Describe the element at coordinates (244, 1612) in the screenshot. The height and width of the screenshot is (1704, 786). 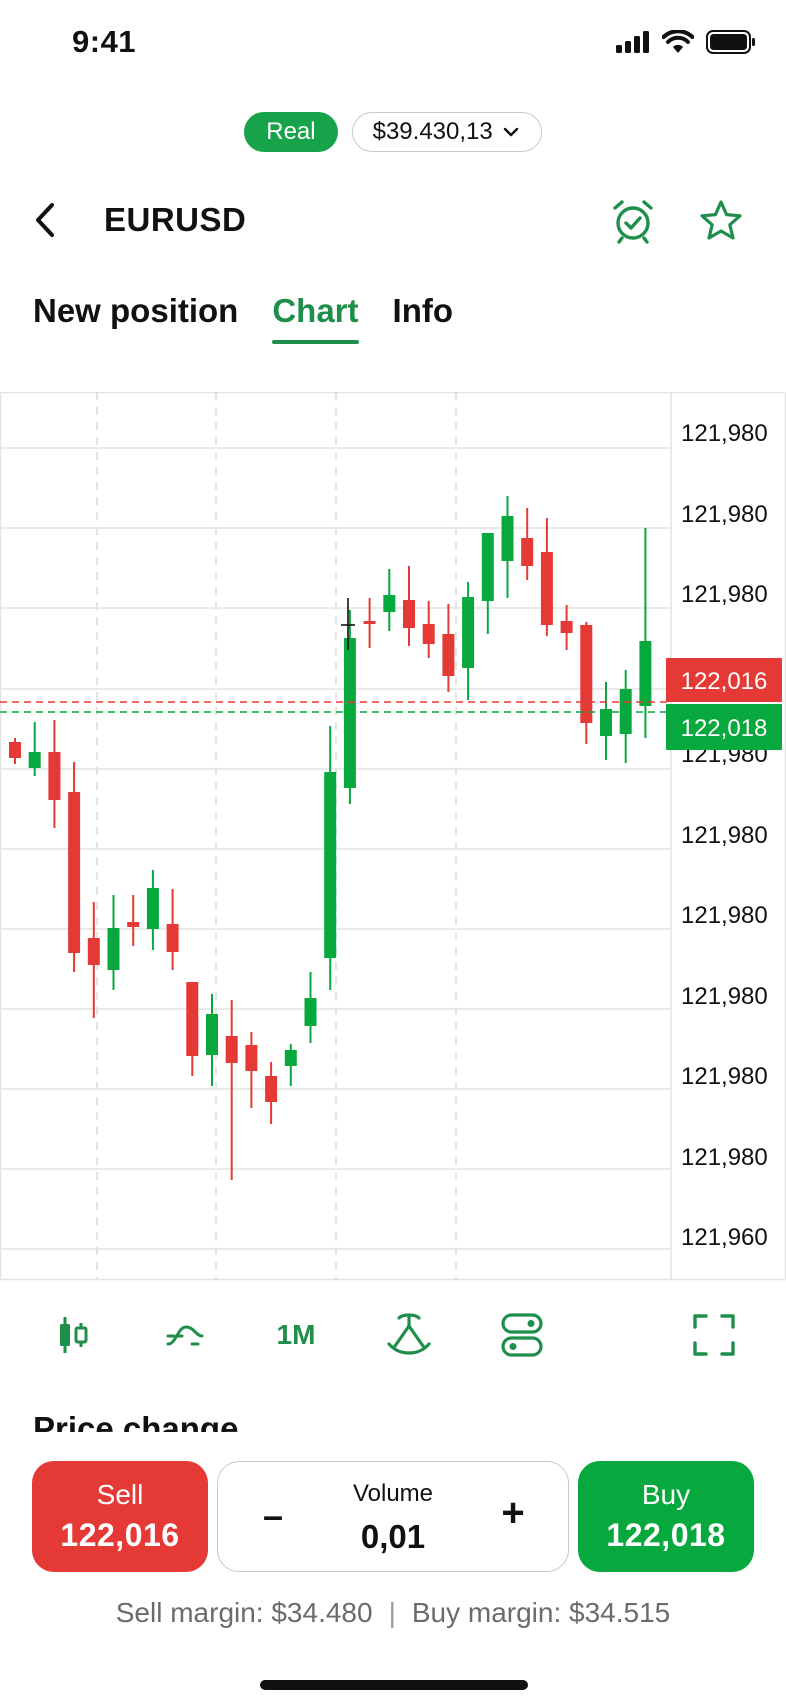
I see `sell-margin: Sell margin: $34.480` at that location.